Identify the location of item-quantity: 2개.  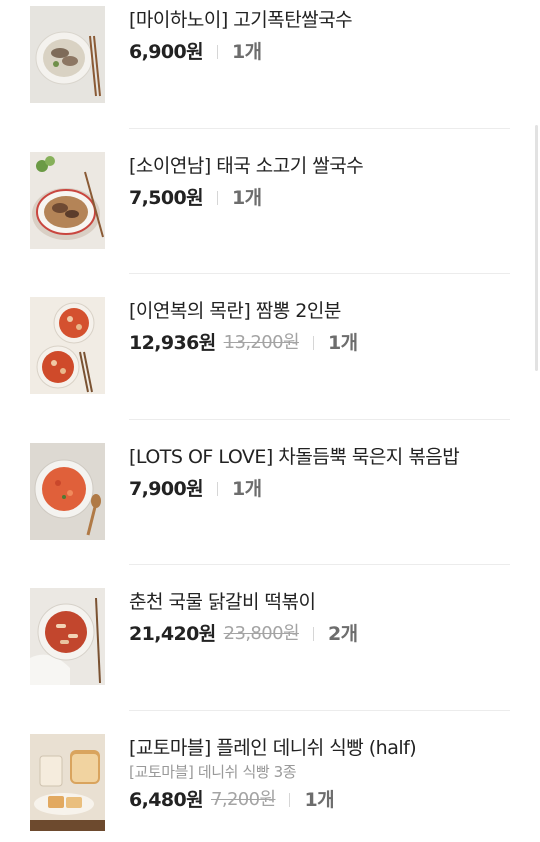
(342, 634).